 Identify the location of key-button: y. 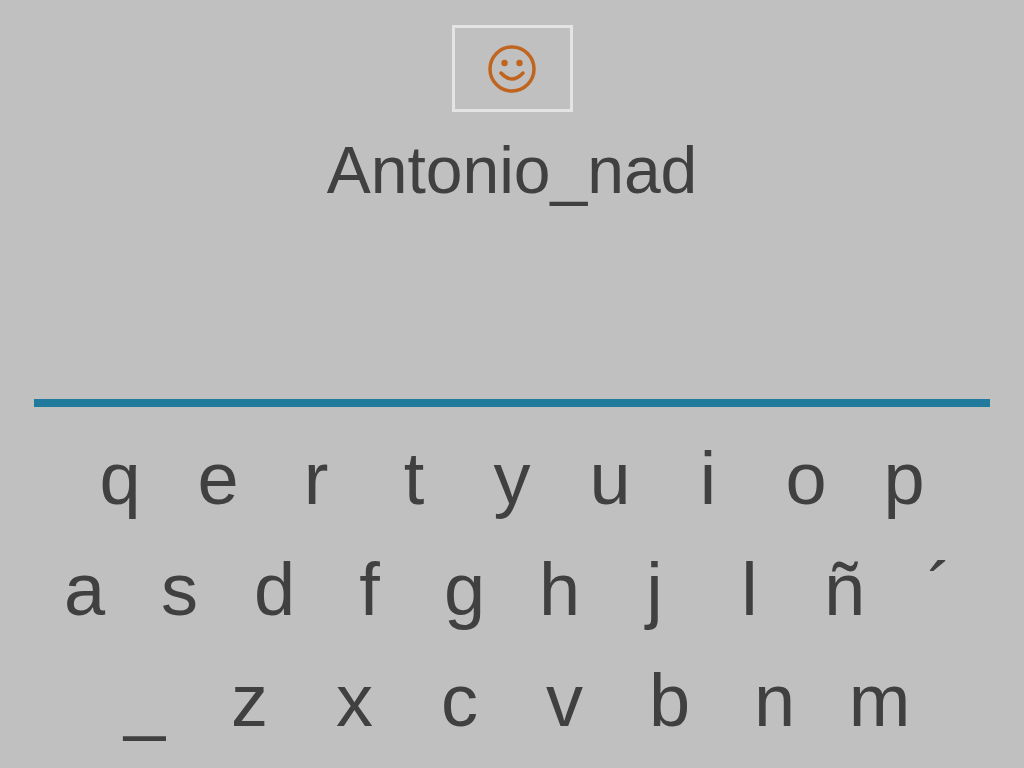
(512, 478).